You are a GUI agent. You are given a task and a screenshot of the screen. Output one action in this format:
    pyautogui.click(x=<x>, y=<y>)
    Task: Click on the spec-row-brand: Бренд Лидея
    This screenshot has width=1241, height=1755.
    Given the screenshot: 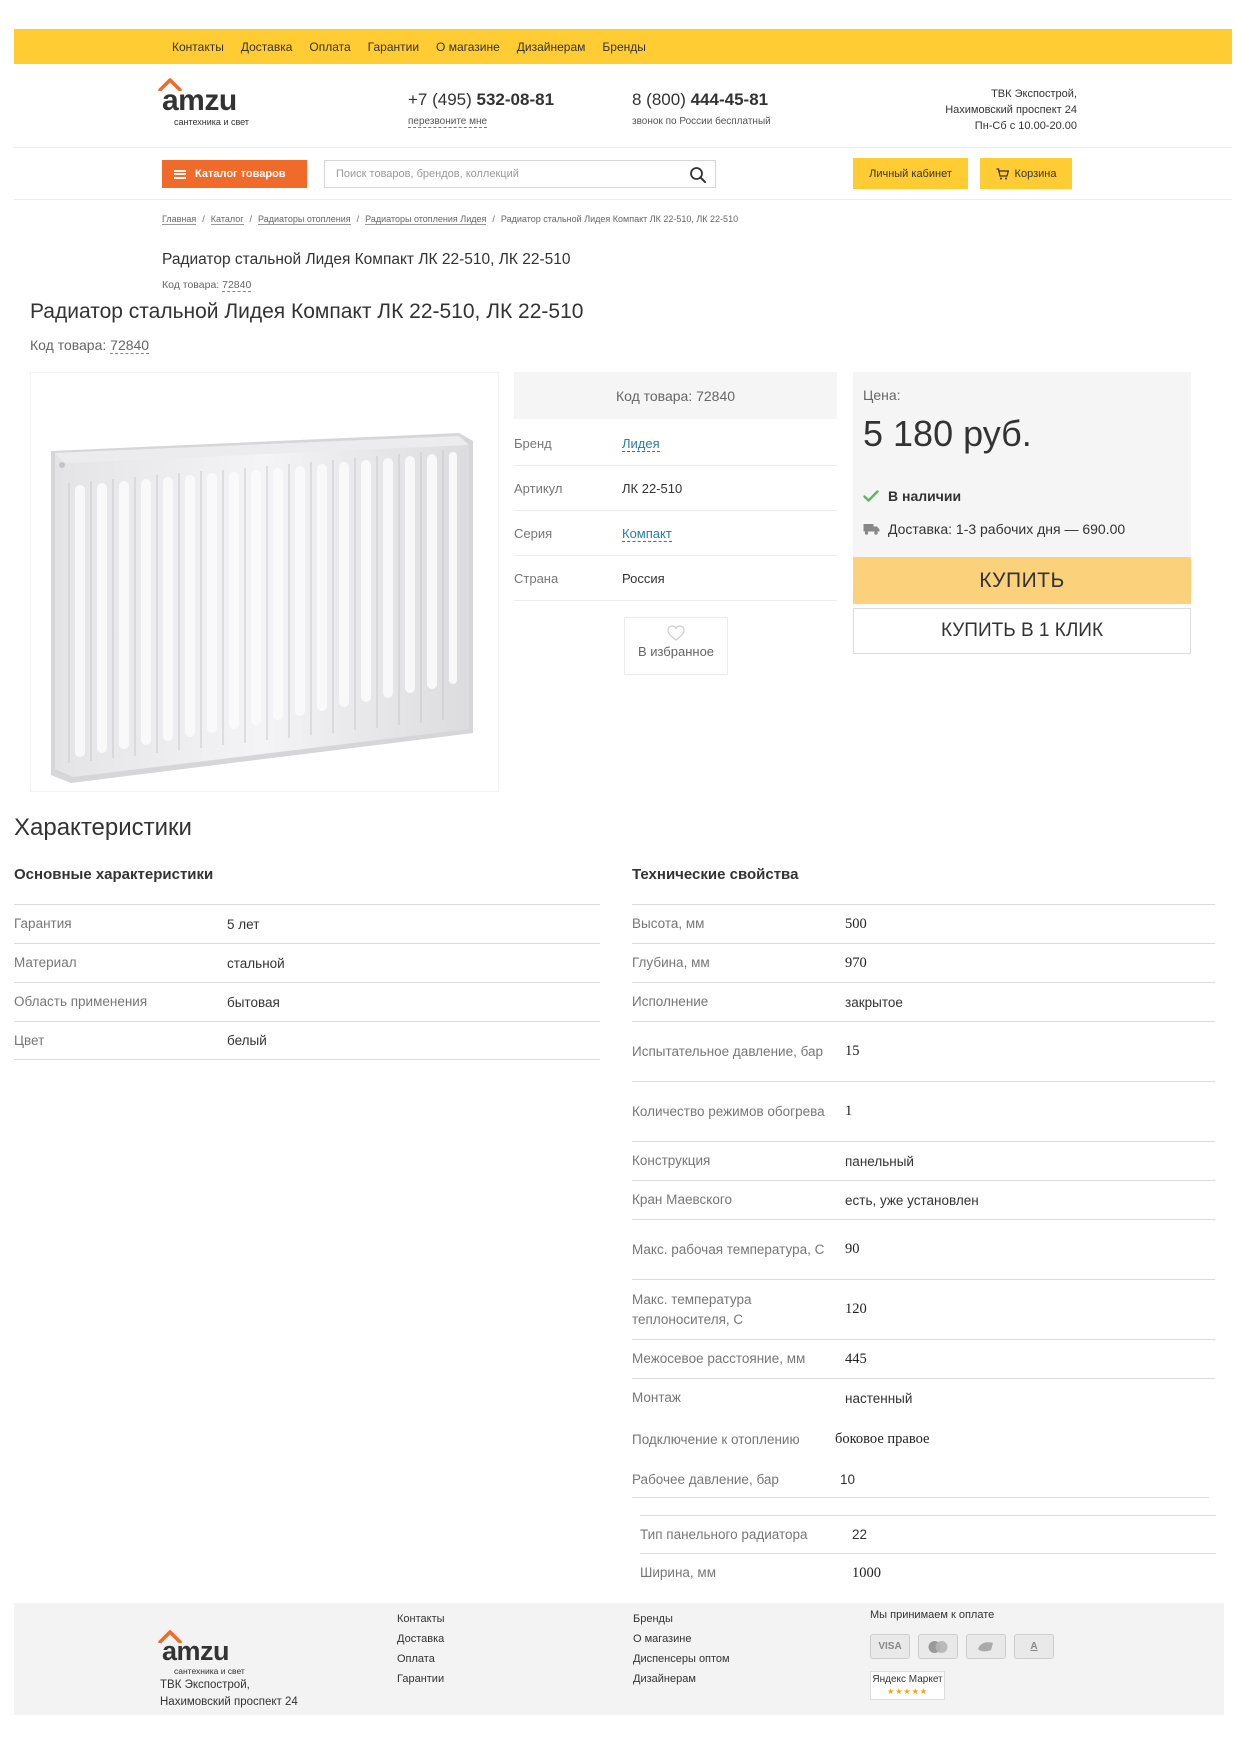 What is the action you would take?
    pyautogui.click(x=675, y=443)
    